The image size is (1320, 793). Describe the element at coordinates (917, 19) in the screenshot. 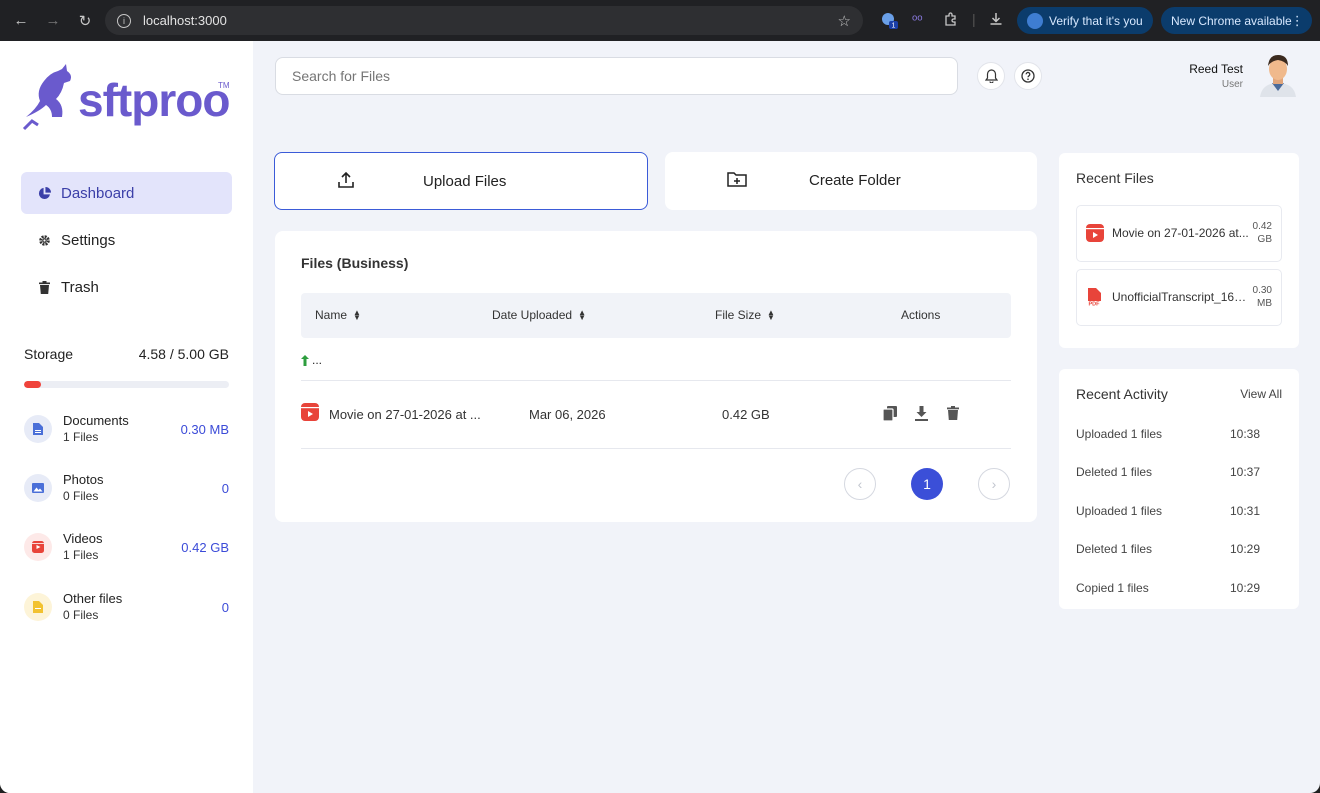

I see `extension-2-icon: ᵒᵒ` at that location.